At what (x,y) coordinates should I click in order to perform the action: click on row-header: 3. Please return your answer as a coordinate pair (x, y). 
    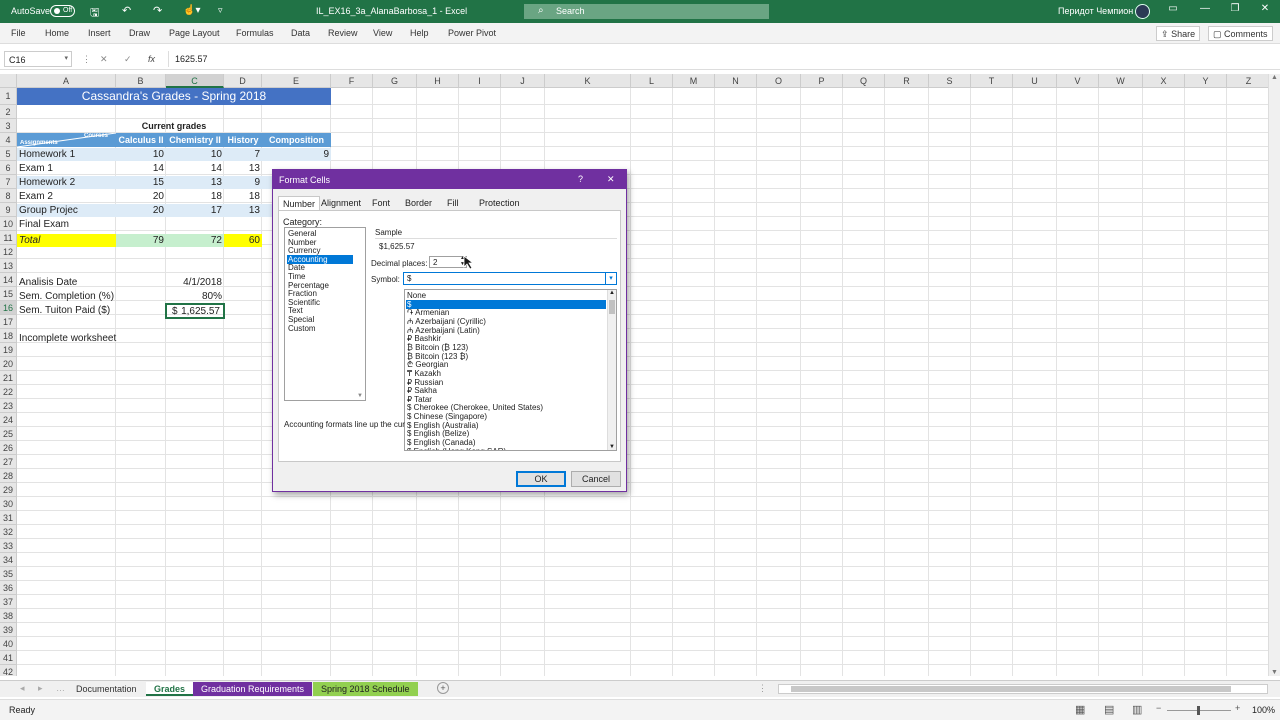
    Looking at the image, I should click on (8, 126).